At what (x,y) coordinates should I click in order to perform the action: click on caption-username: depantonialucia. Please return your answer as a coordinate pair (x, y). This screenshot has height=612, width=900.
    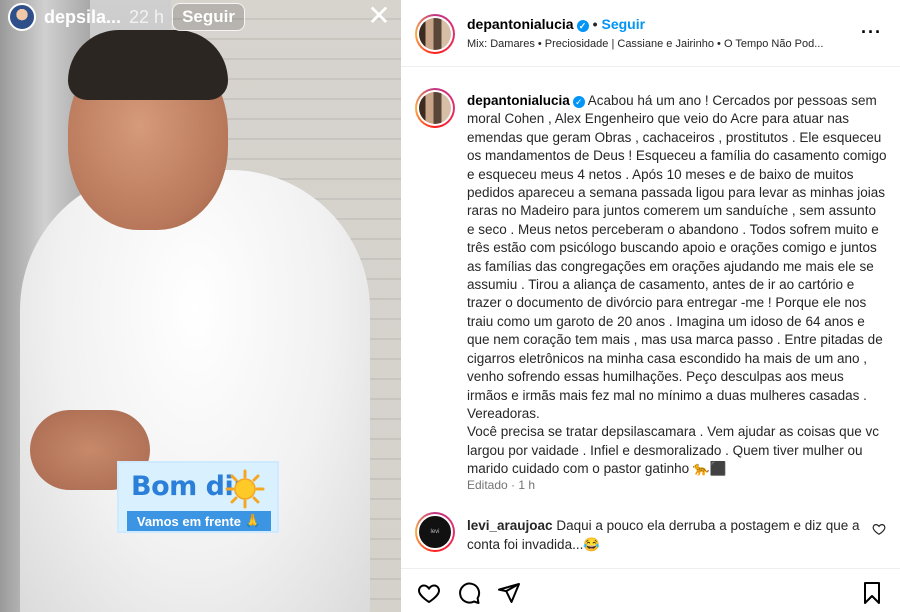
    Looking at the image, I should click on (518, 100).